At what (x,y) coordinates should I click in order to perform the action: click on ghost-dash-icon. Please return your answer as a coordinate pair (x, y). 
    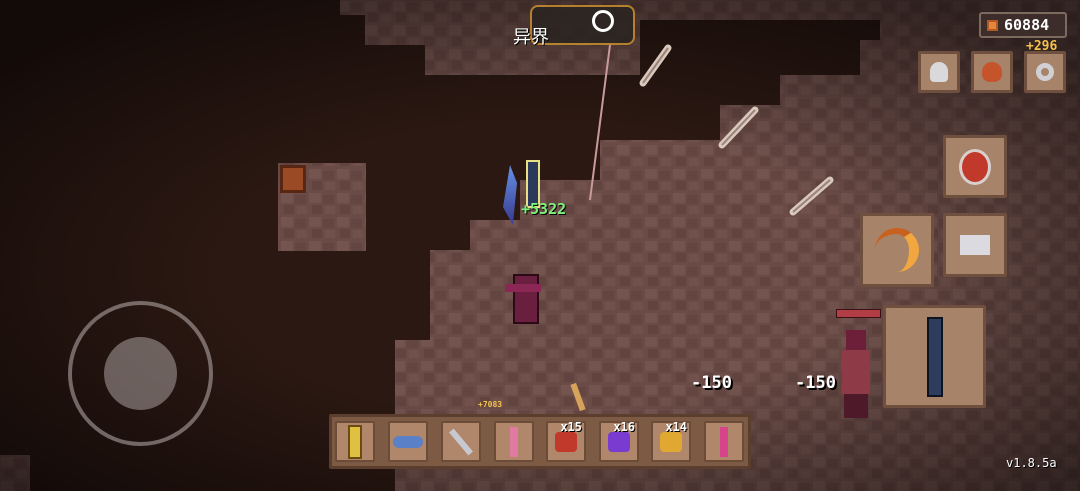
    Looking at the image, I should click on (975, 245).